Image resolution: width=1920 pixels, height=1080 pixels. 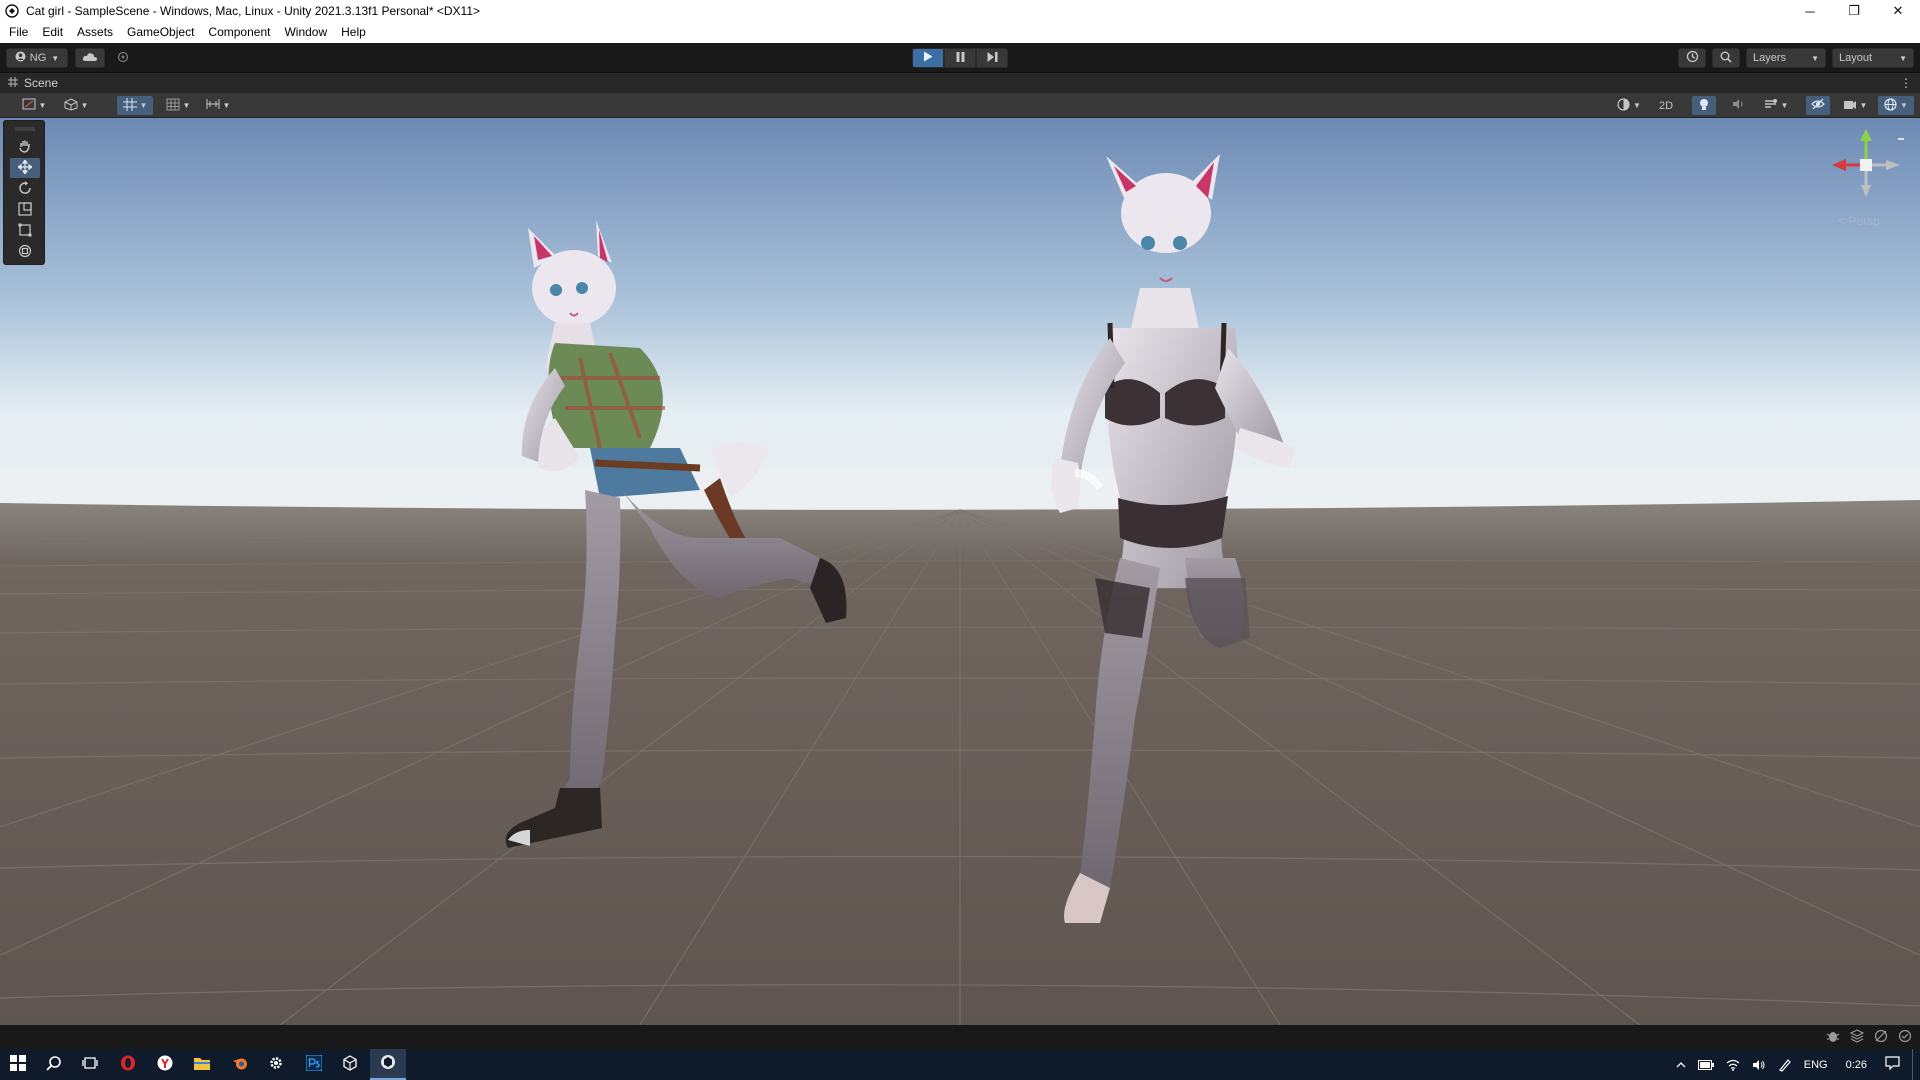 I want to click on render-mode-dropdown: ▼, so click(x=76, y=105).